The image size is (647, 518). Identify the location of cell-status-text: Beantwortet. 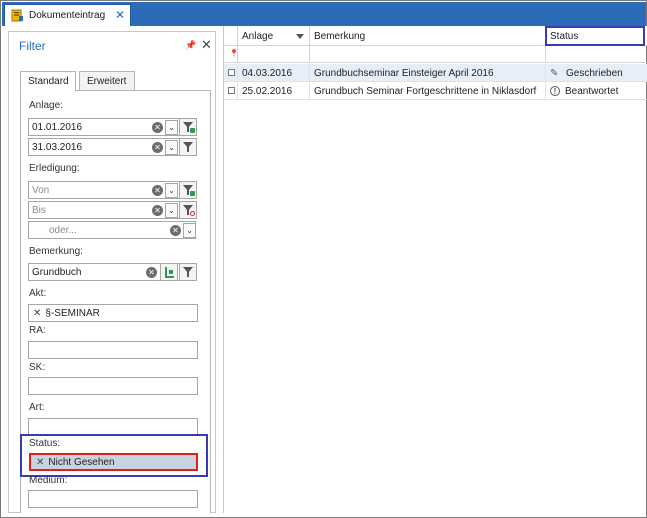
(592, 91).